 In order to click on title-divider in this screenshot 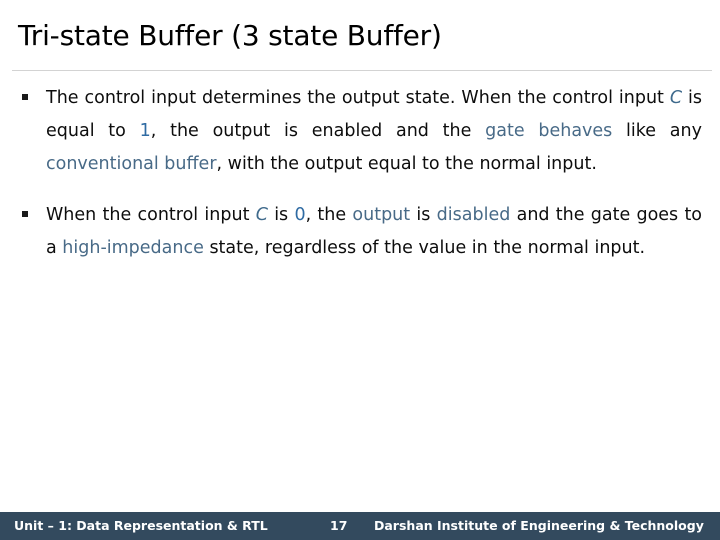, I will do `click(362, 70)`.